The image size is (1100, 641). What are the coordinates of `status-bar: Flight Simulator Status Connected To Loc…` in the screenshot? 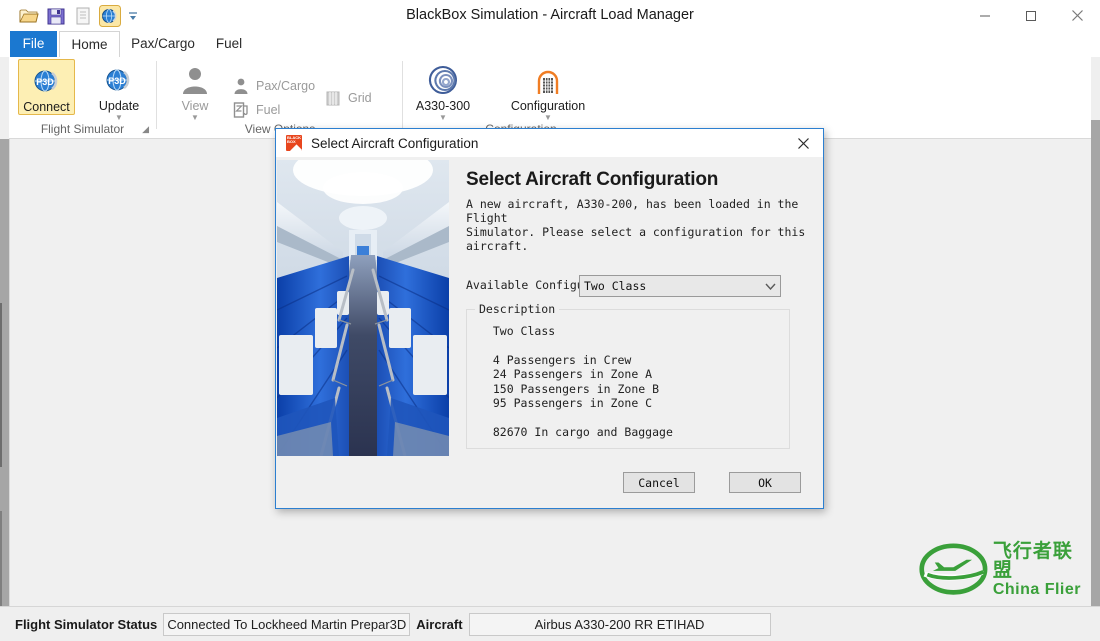 It's located at (550, 623).